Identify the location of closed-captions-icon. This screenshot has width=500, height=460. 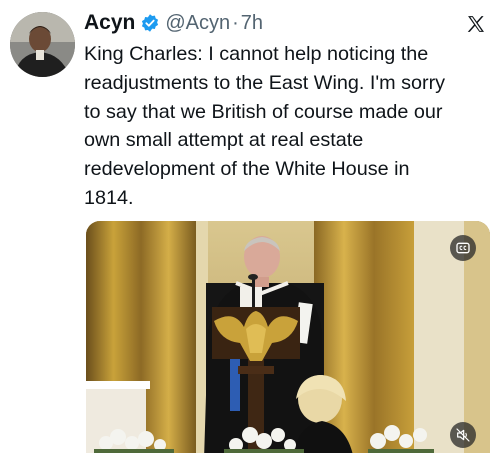
(463, 248).